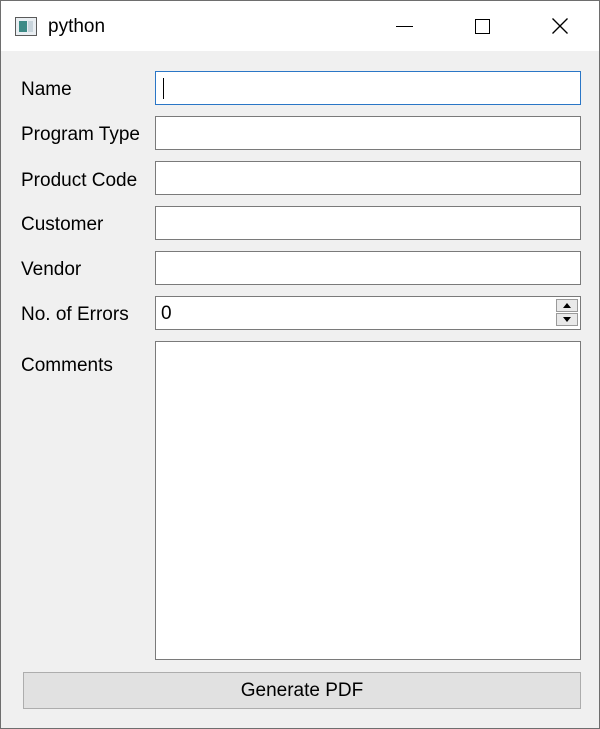 The height and width of the screenshot is (729, 600). I want to click on comments-label: Comments, so click(67, 365).